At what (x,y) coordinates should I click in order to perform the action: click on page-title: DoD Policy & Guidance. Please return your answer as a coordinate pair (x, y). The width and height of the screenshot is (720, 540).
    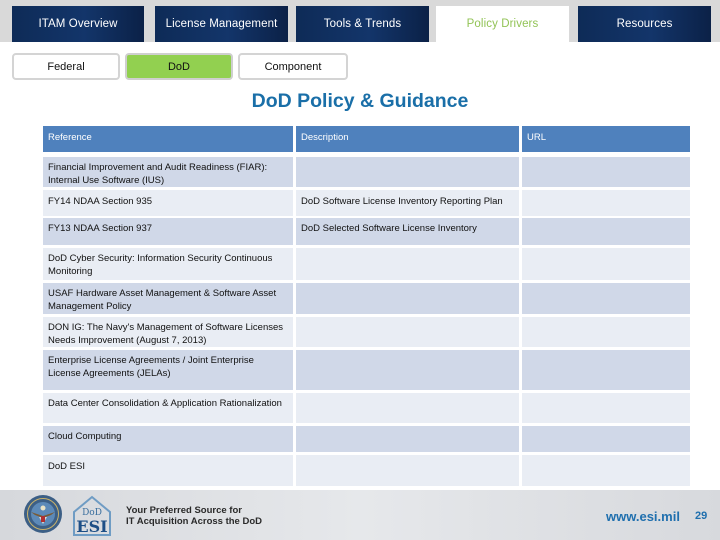
    Looking at the image, I should click on (360, 101).